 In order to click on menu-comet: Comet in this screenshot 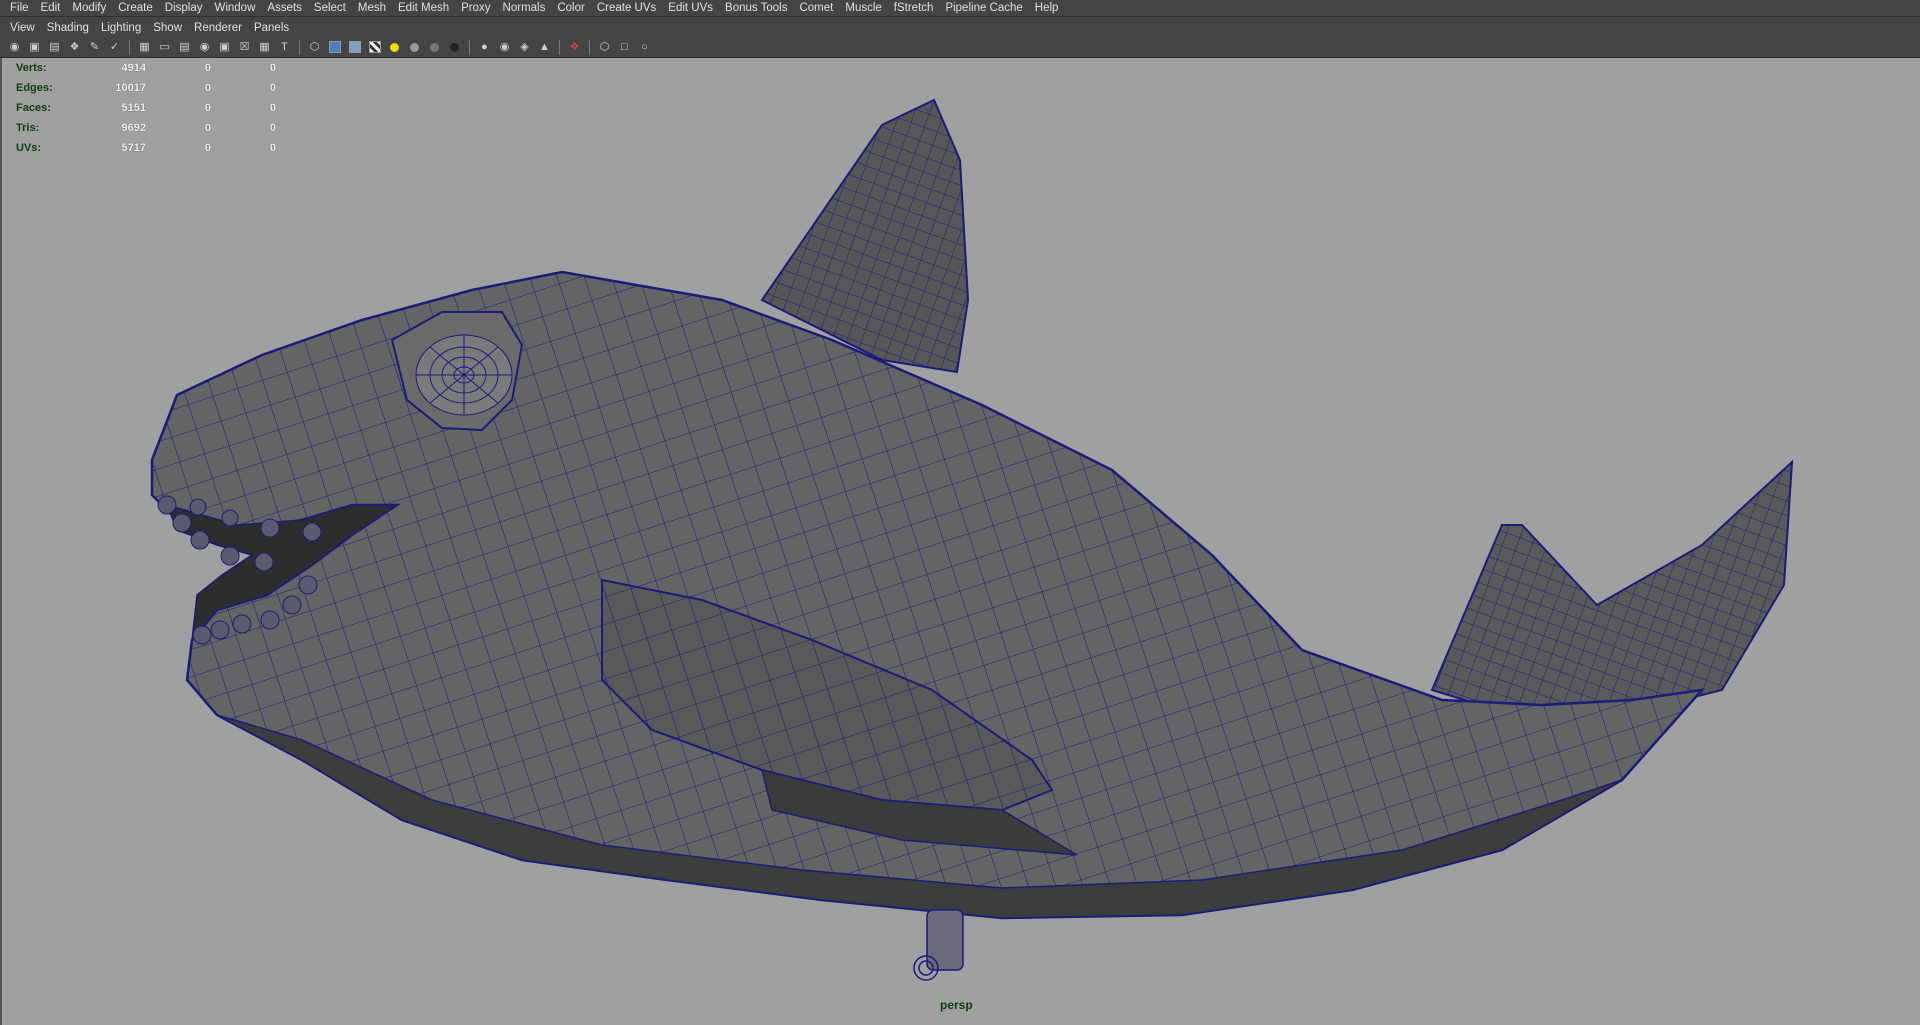, I will do `click(816, 8)`.